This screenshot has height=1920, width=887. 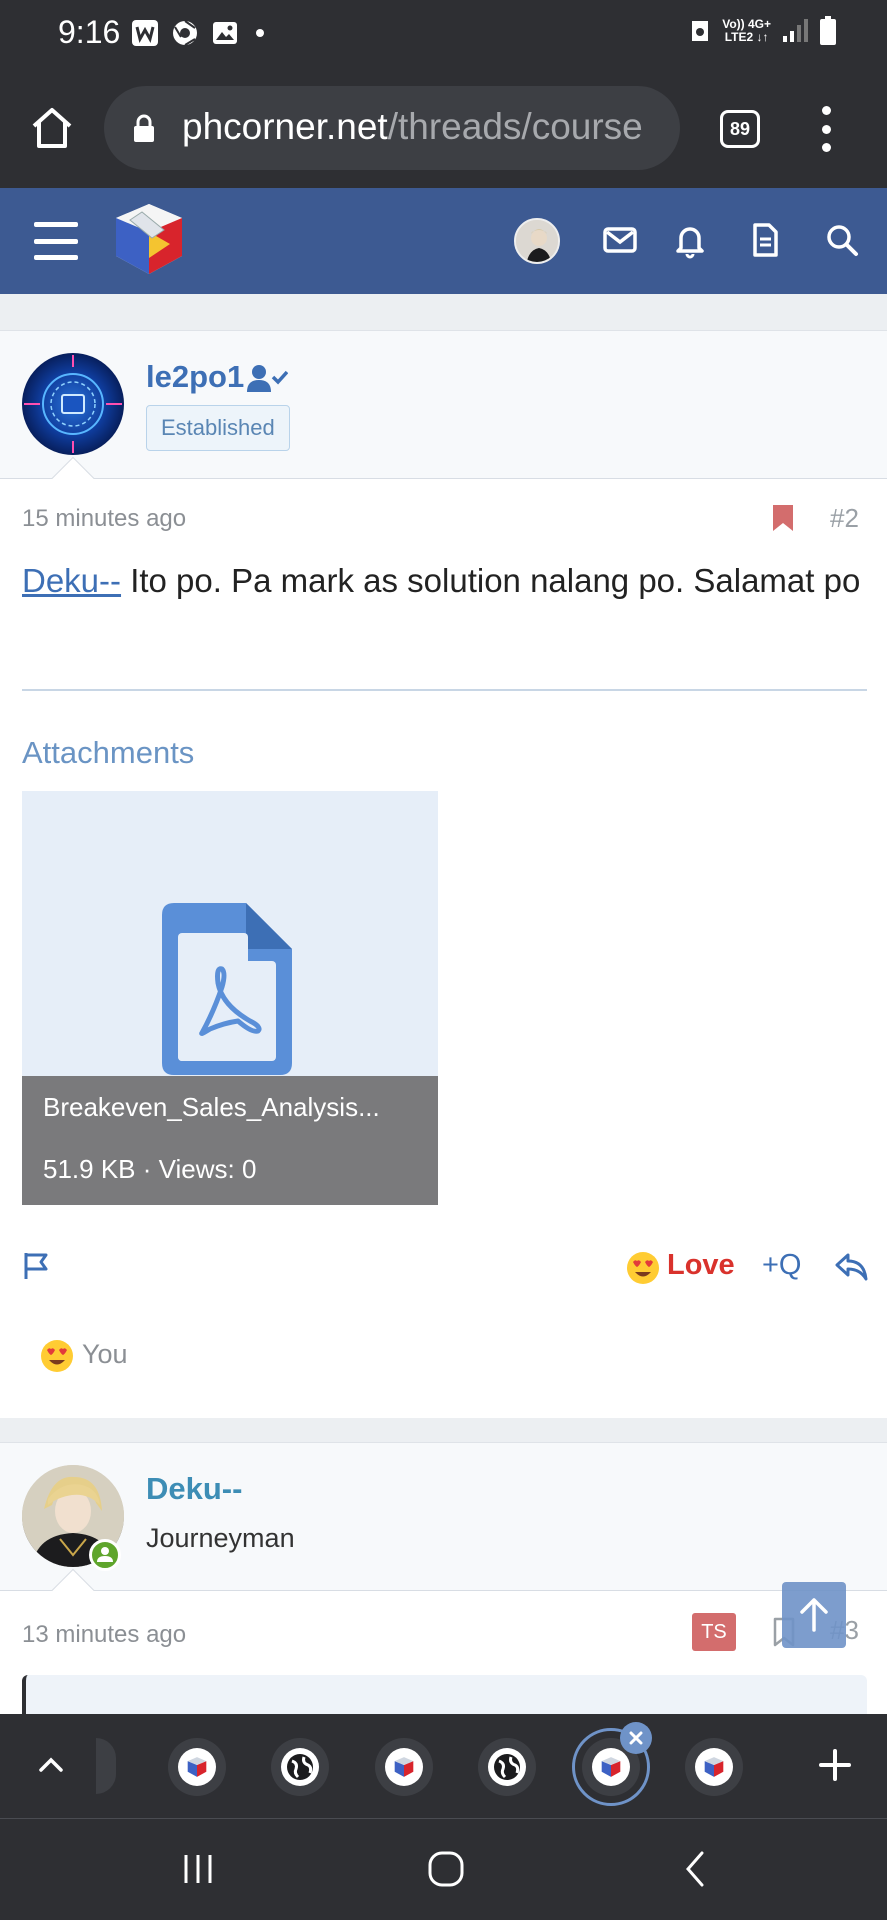 What do you see at coordinates (149, 239) in the screenshot?
I see `site-logo` at bounding box center [149, 239].